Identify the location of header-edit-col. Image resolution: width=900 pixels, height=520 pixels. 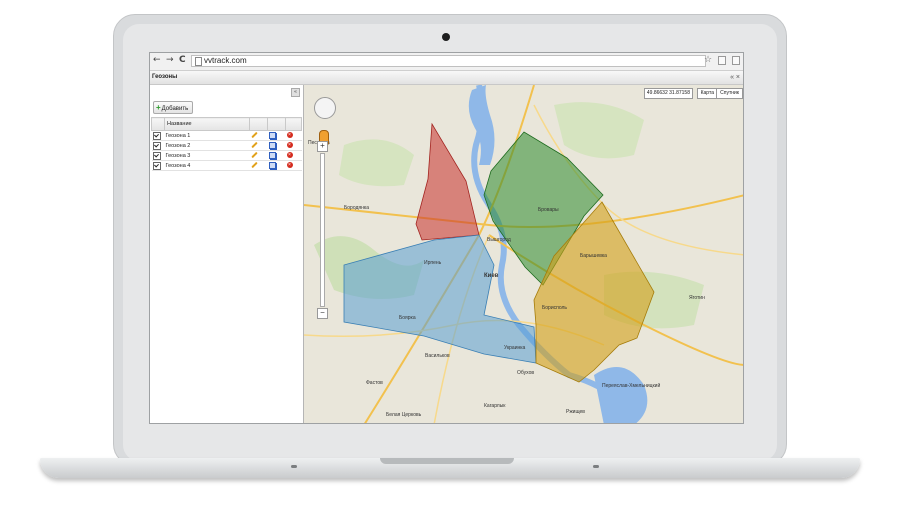
(258, 124).